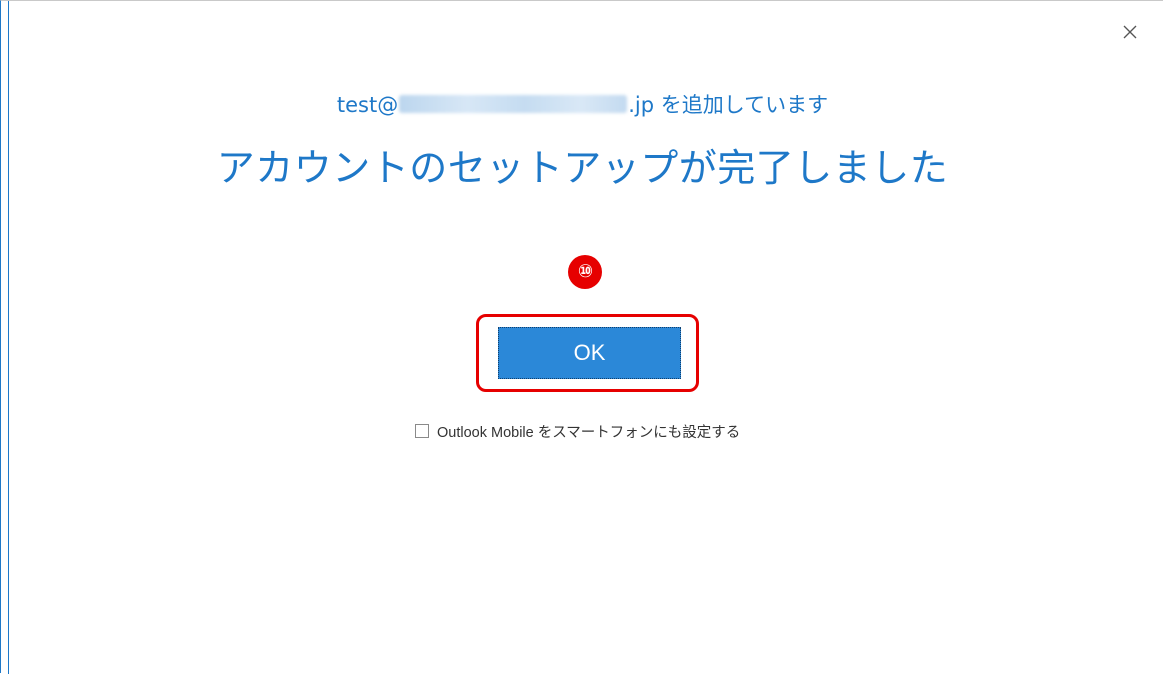 The height and width of the screenshot is (674, 1163). What do you see at coordinates (367, 105) in the screenshot?
I see `email-local-part: test@` at bounding box center [367, 105].